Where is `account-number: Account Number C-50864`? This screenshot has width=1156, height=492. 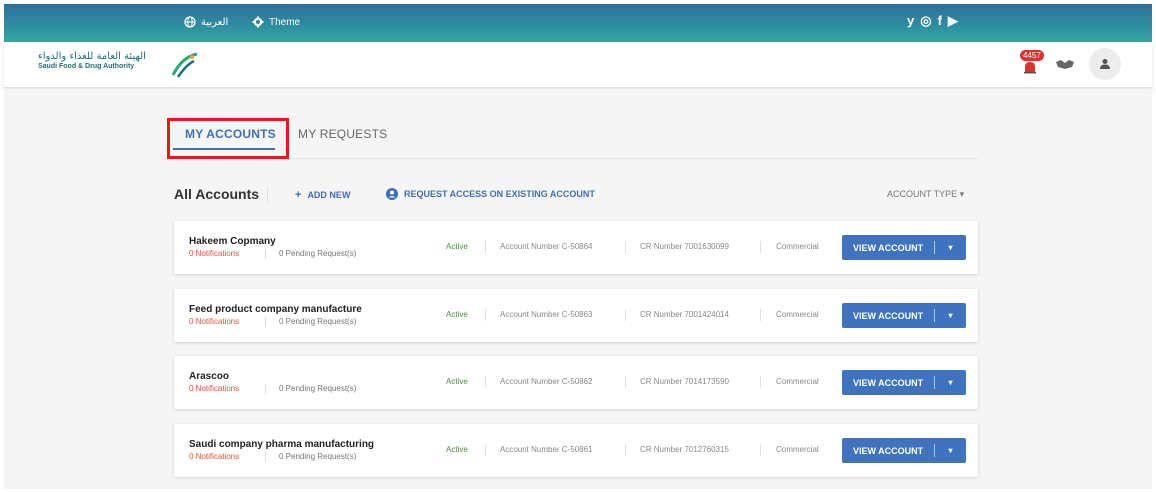 account-number: Account Number C-50864 is located at coordinates (546, 246).